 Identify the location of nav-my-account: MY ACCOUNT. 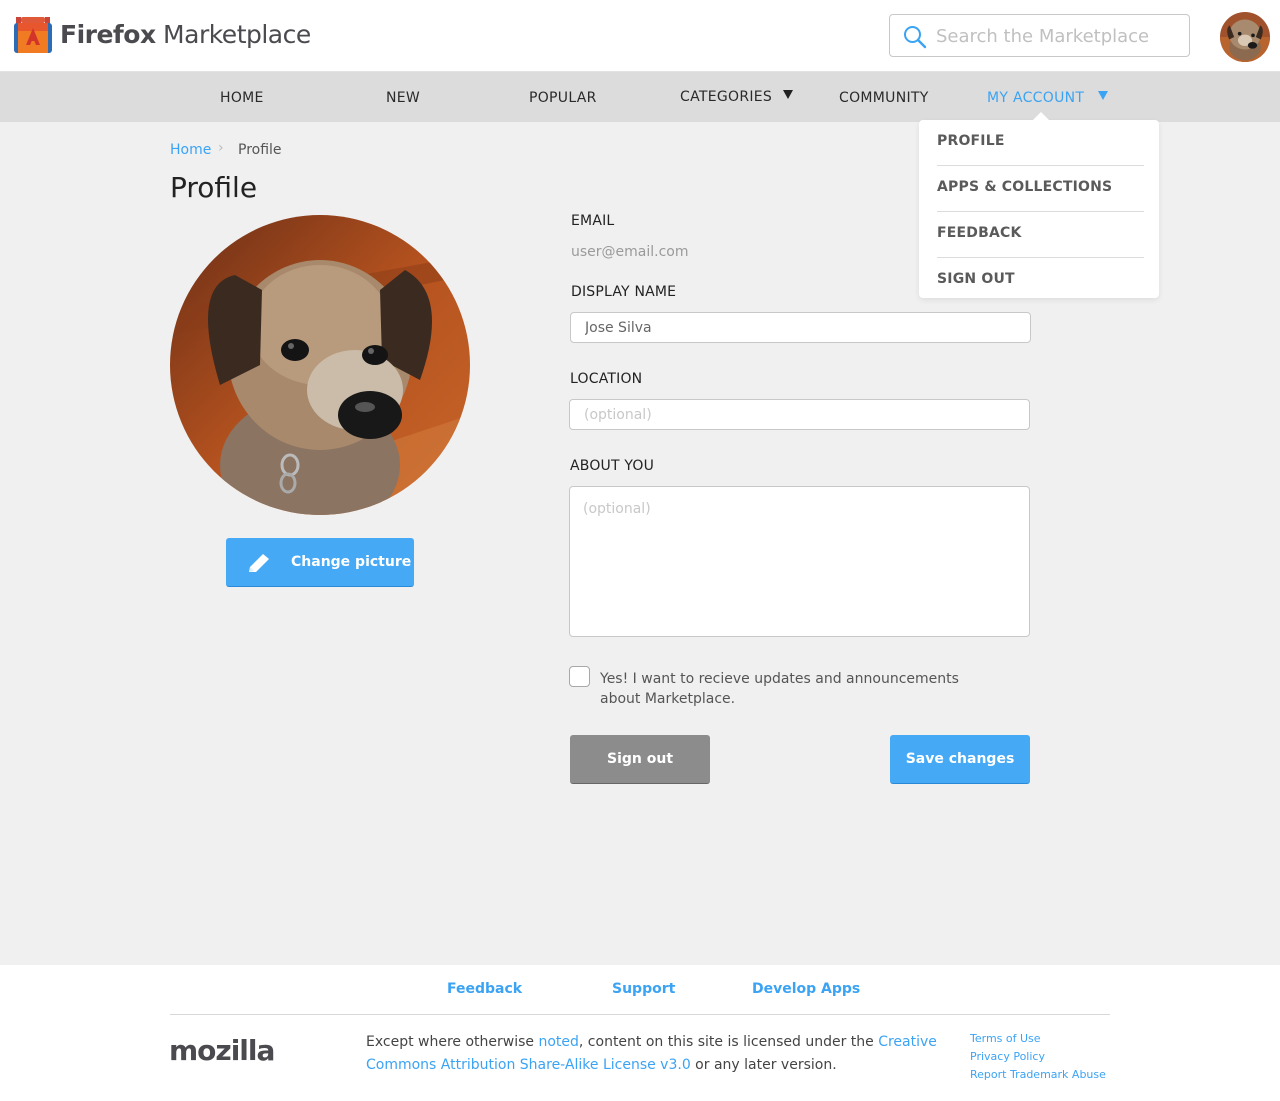
(1048, 98).